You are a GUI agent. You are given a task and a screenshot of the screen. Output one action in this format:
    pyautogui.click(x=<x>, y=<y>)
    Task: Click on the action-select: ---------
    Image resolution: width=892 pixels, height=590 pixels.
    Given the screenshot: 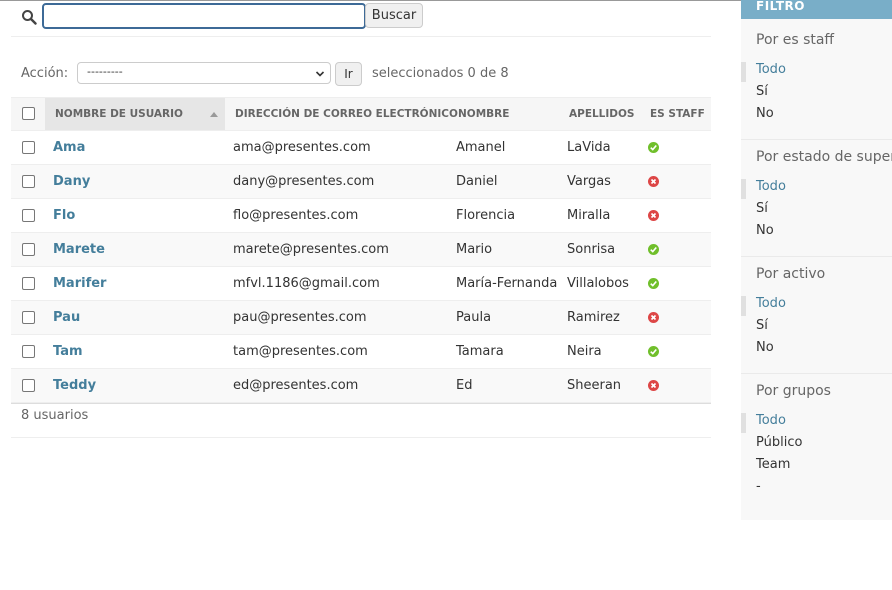 What is the action you would take?
    pyautogui.click(x=204, y=73)
    